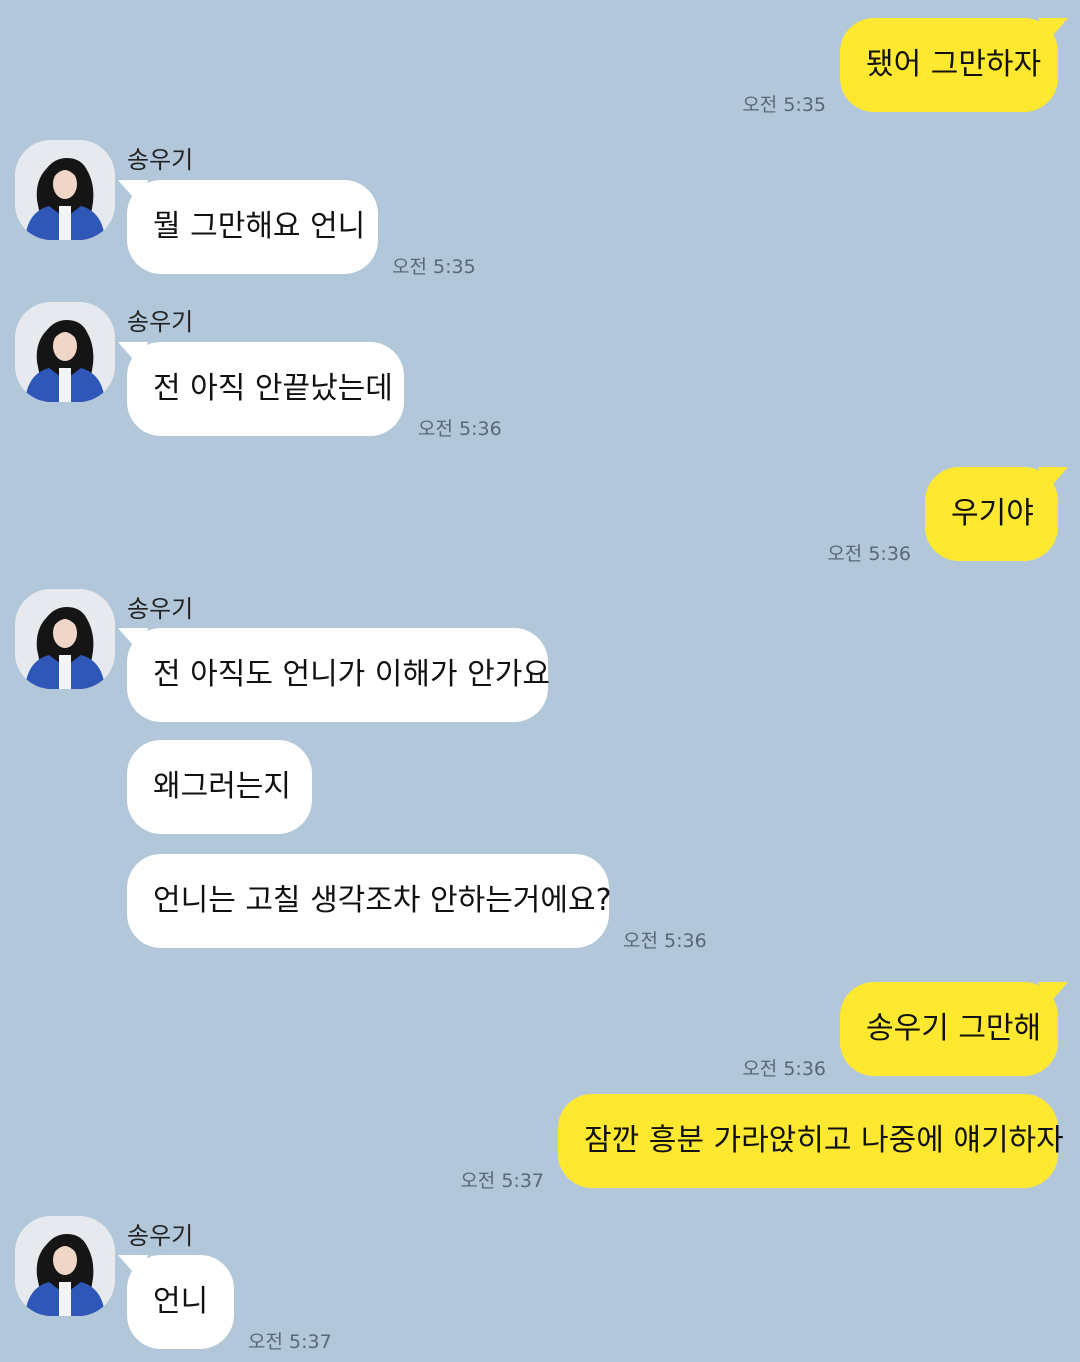 The image size is (1080, 1362). Describe the element at coordinates (180, 1302) in the screenshot. I see `message-bubble-incoming: 언니` at that location.